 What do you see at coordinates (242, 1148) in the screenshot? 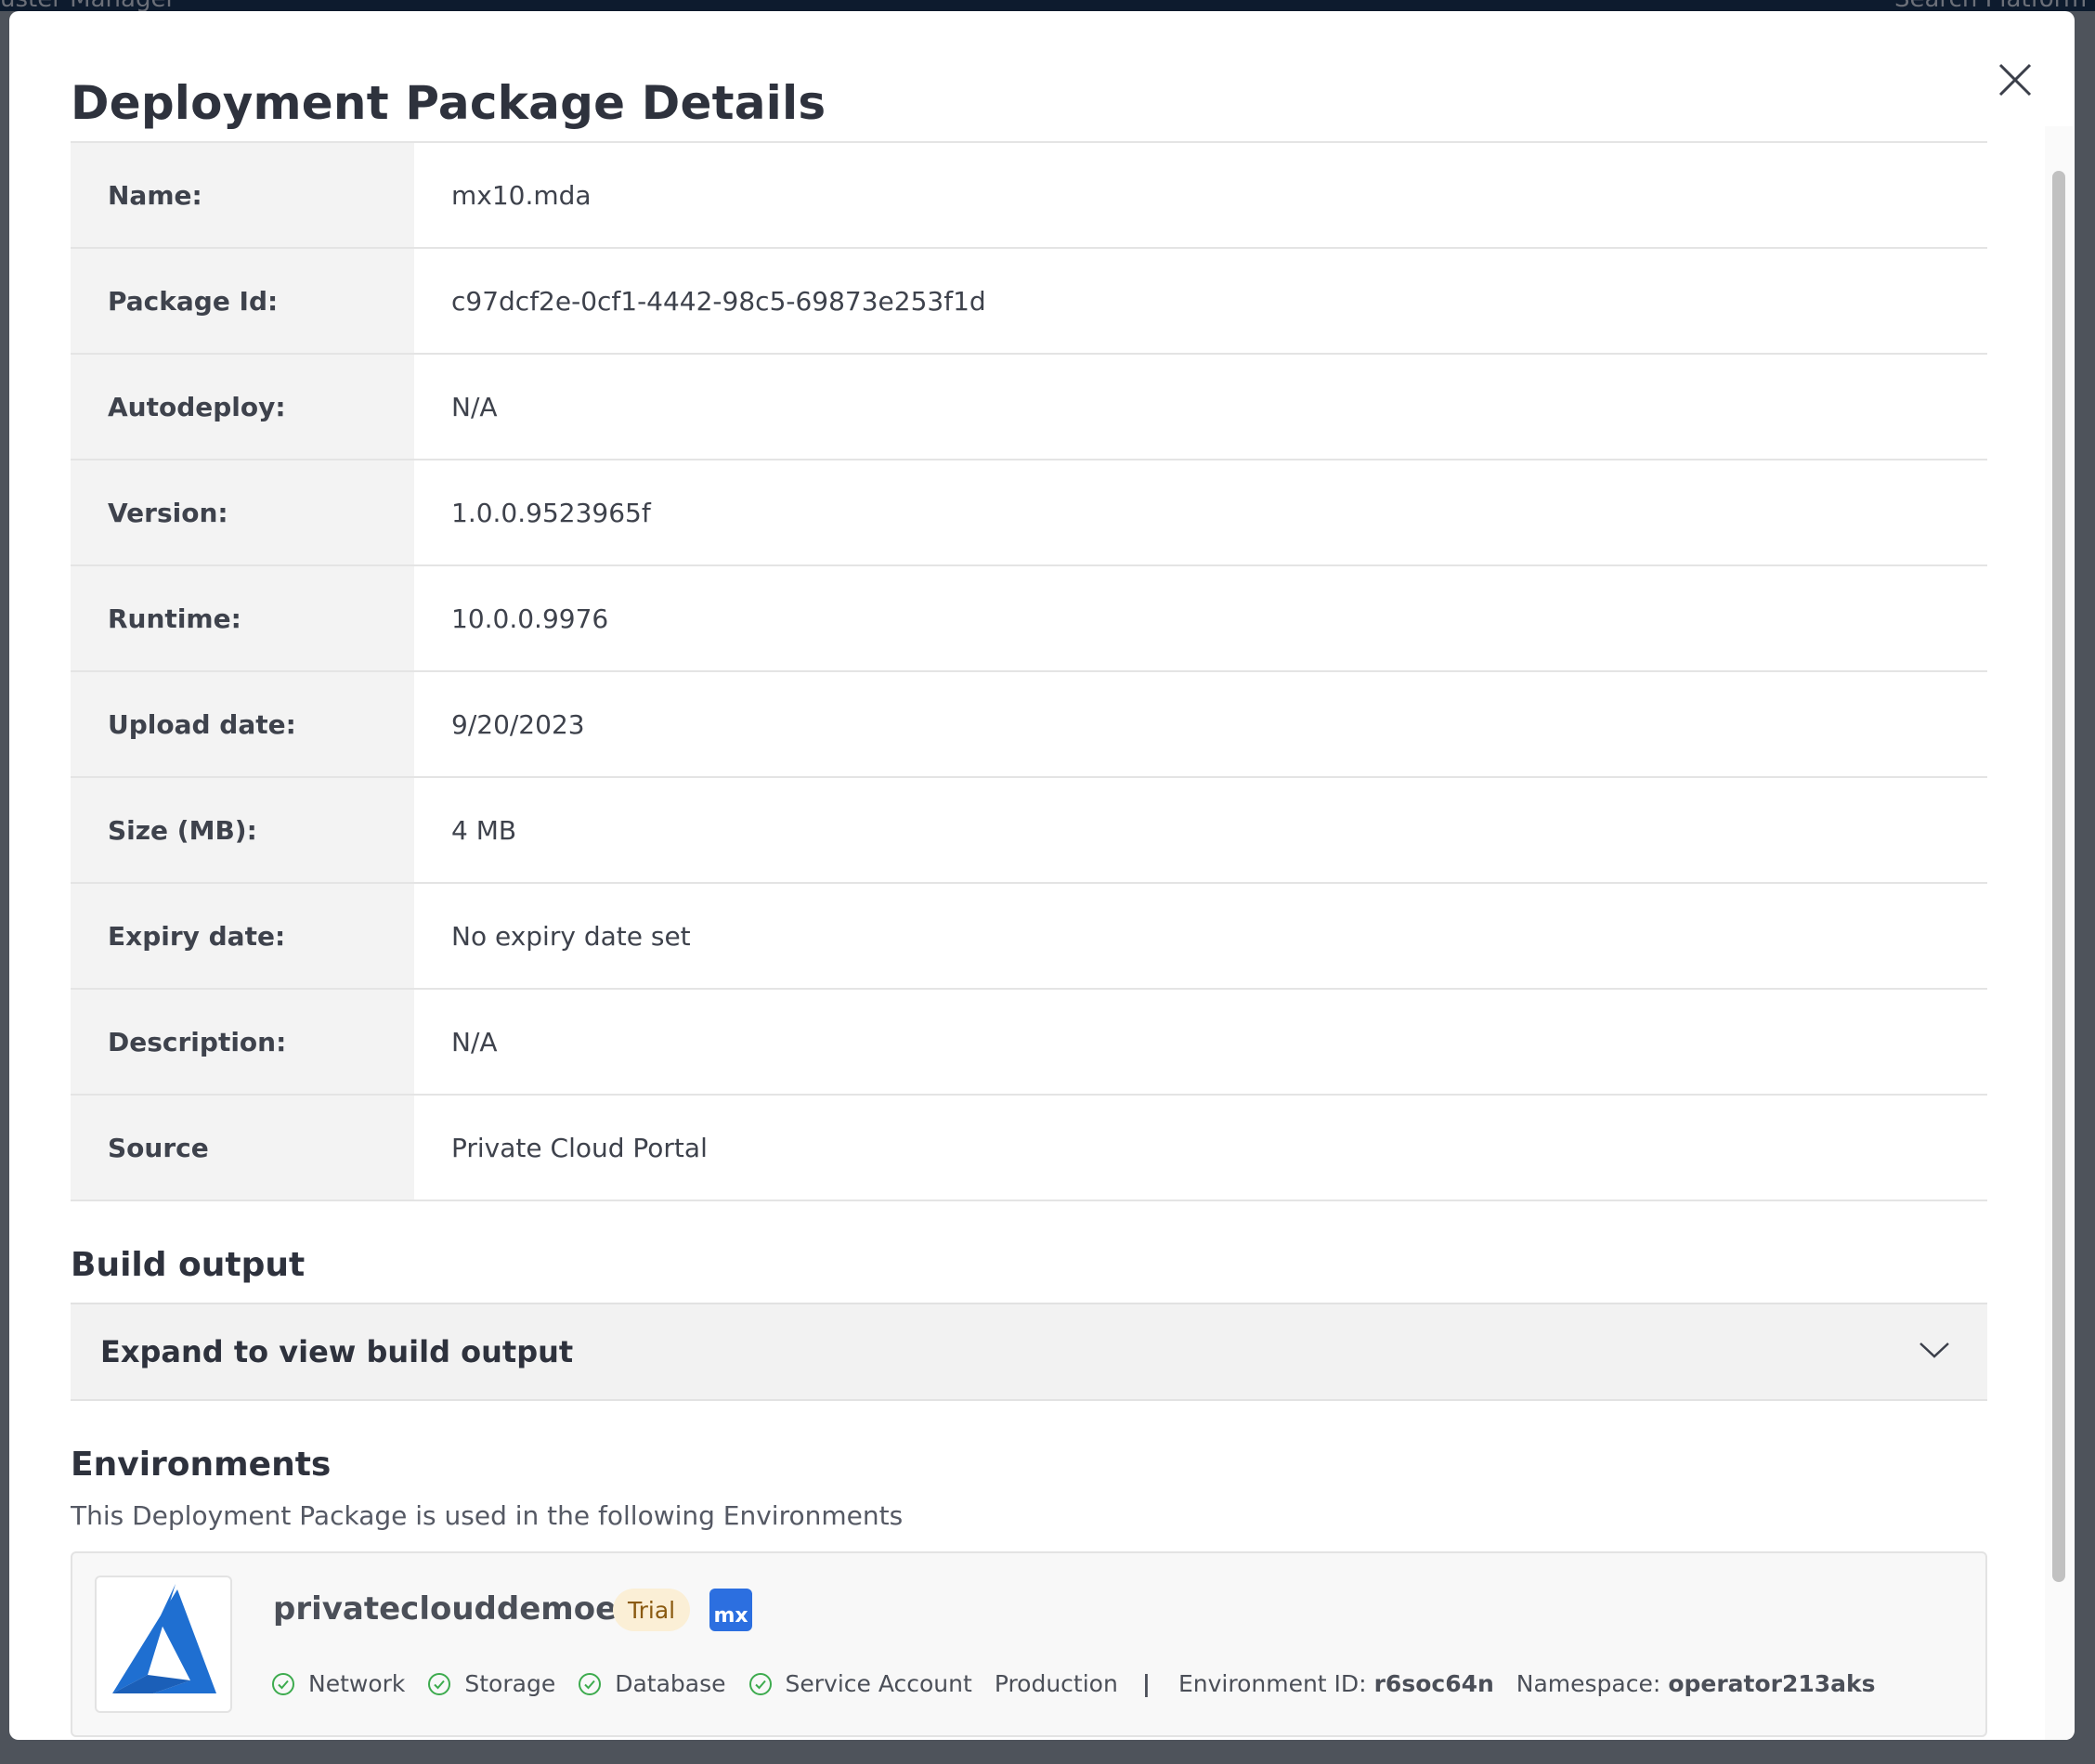
I see `details-label: Source` at bounding box center [242, 1148].